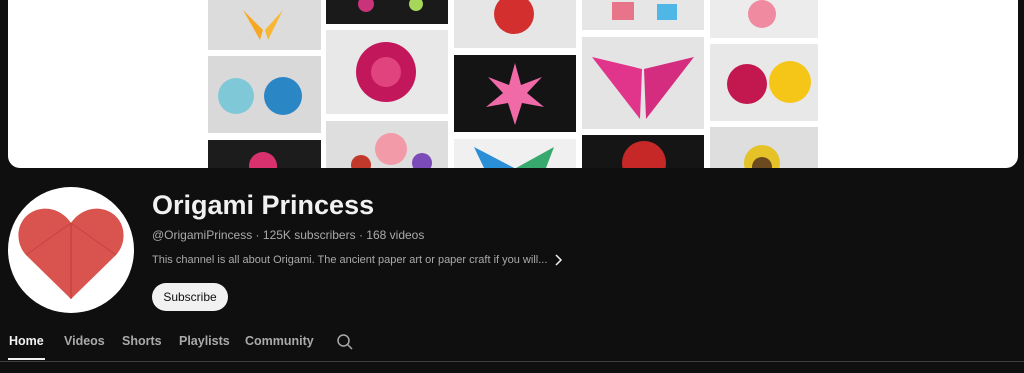  I want to click on tab-playlists: Playlists, so click(204, 341).